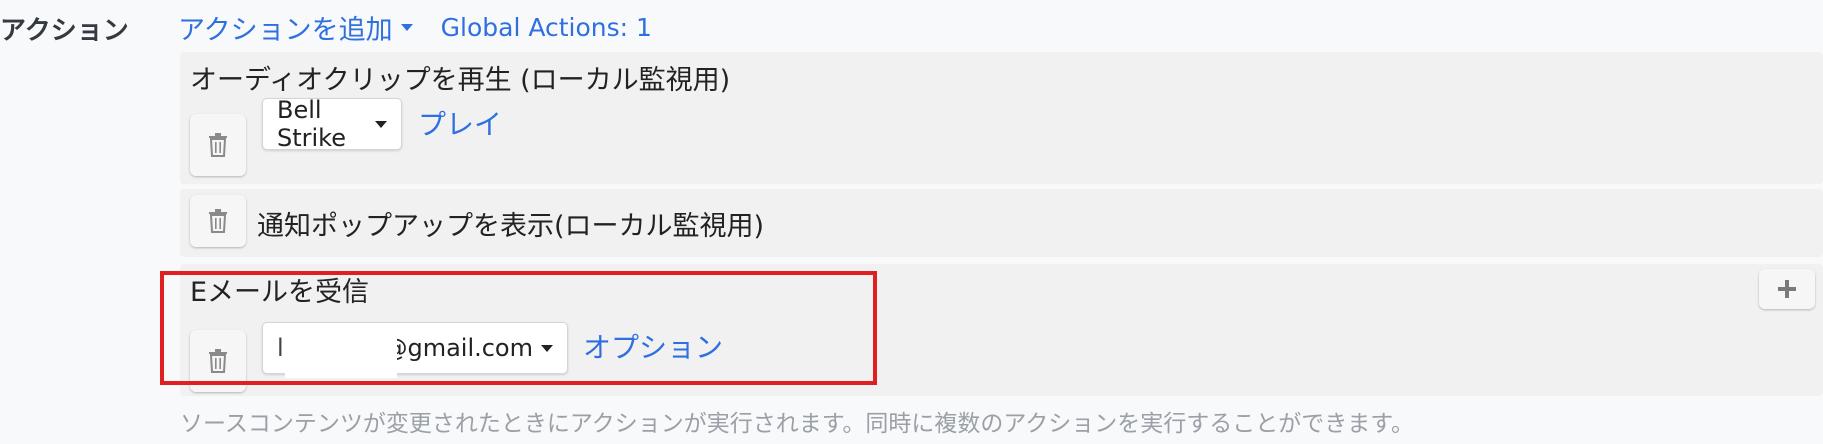 This screenshot has height=444, width=1823. Describe the element at coordinates (458, 348) in the screenshot. I see `email-domain-value: @gmail.com` at that location.